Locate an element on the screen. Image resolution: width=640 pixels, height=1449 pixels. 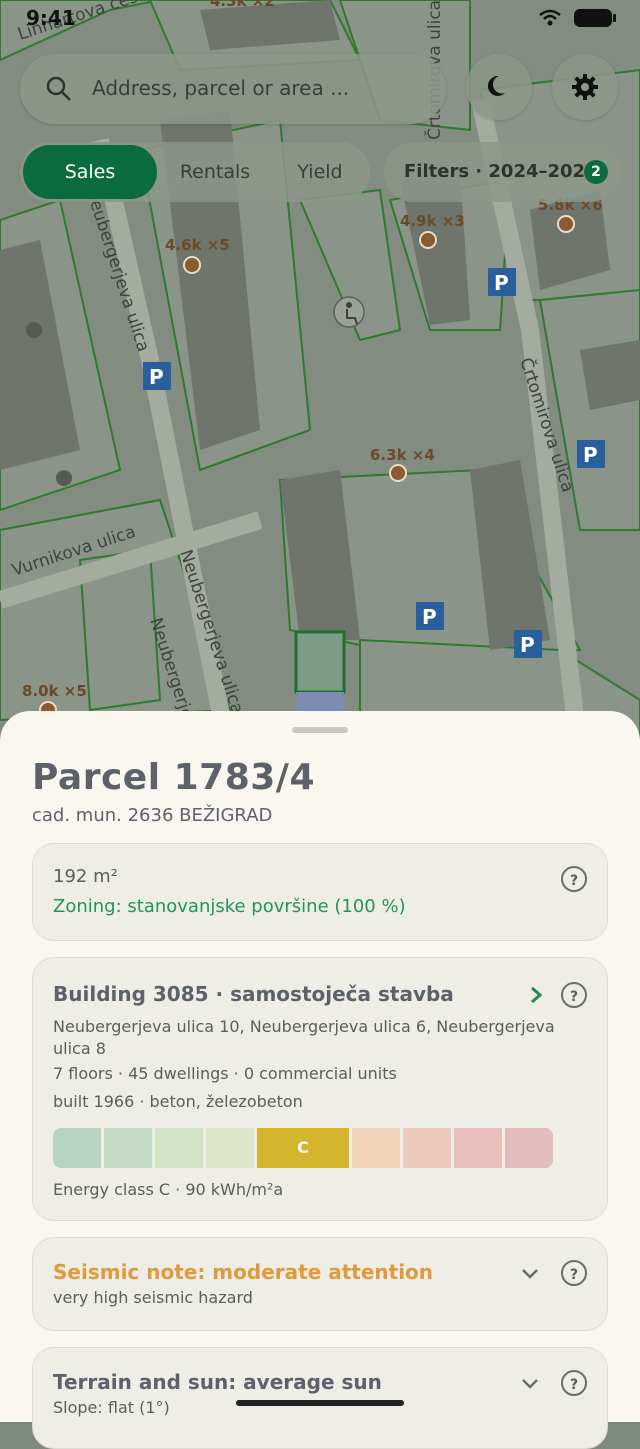
price-marker-label: 4.9k ×3 is located at coordinates (432, 221).